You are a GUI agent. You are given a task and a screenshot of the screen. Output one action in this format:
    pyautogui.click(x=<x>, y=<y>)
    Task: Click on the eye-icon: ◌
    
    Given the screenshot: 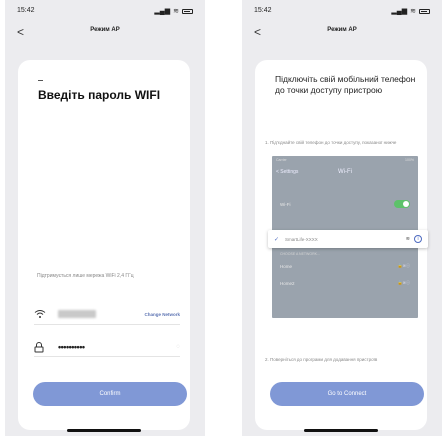 What is the action you would take?
    pyautogui.click(x=178, y=347)
    